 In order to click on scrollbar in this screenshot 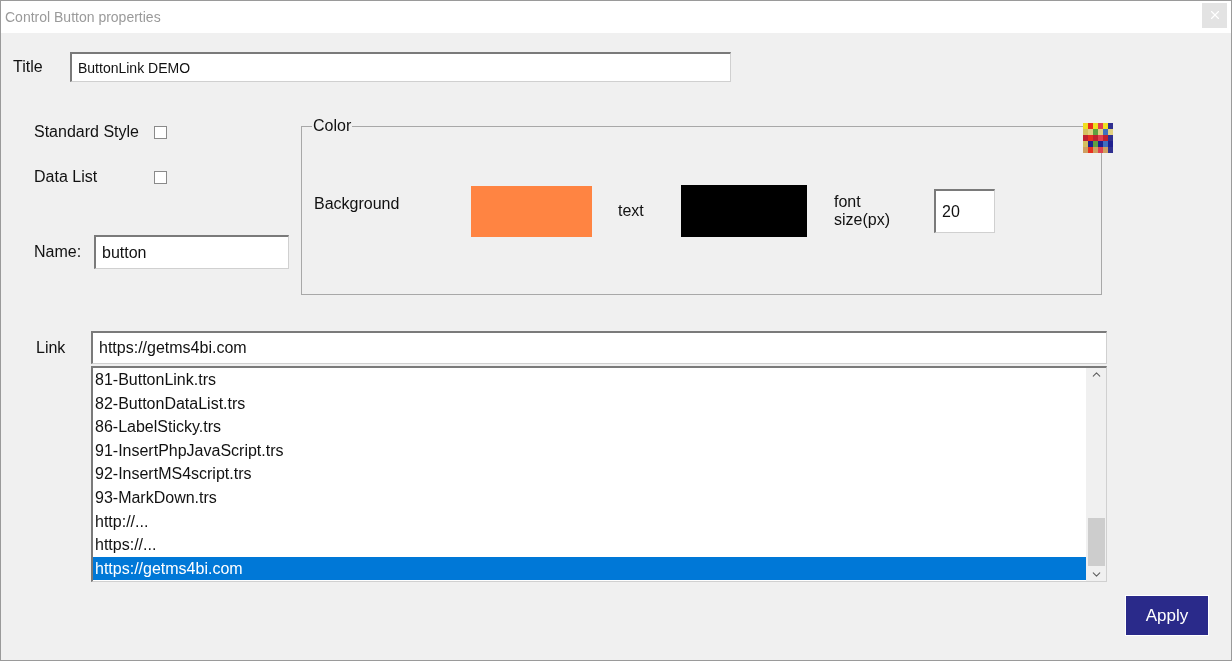, I will do `click(1096, 474)`.